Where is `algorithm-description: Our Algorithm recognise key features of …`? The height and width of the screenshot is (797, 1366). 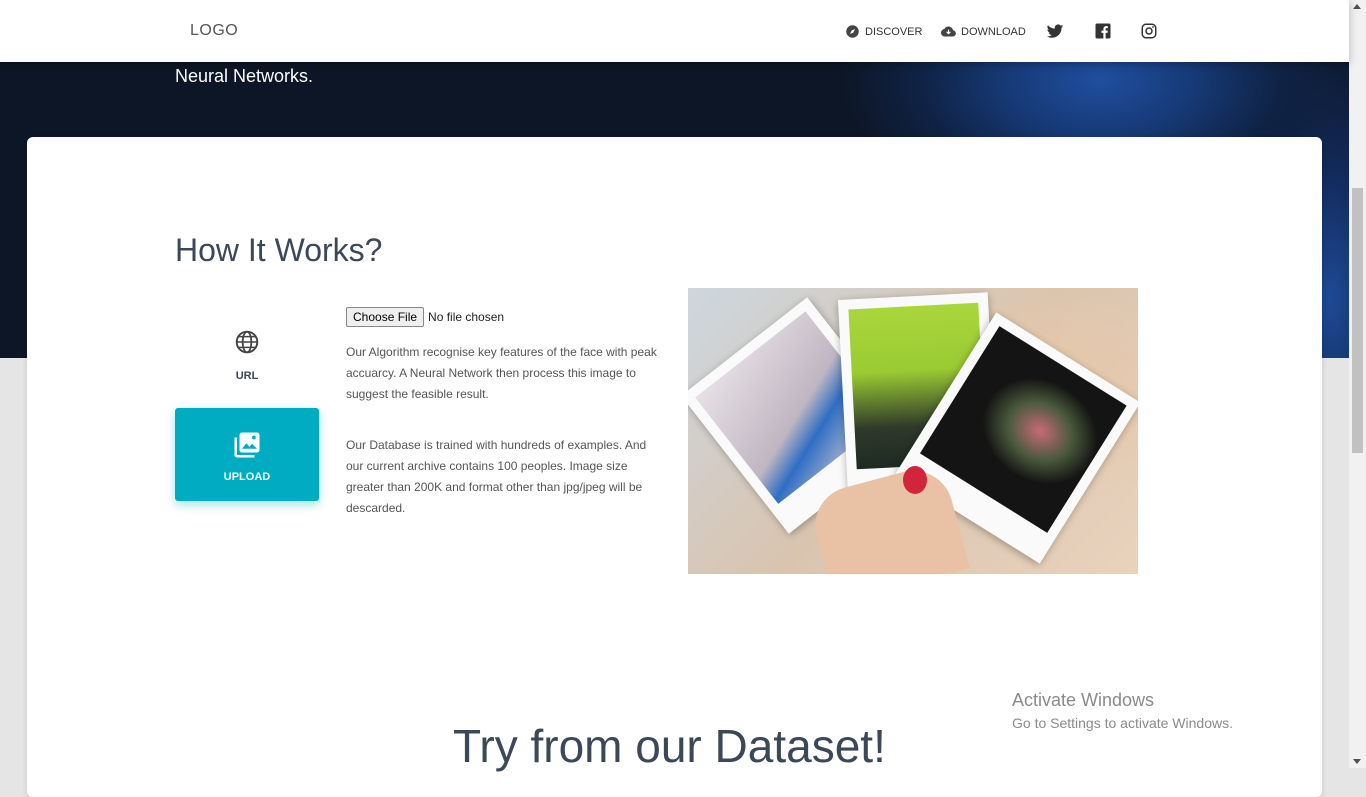 algorithm-description: Our Algorithm recognise key features of … is located at coordinates (501, 373).